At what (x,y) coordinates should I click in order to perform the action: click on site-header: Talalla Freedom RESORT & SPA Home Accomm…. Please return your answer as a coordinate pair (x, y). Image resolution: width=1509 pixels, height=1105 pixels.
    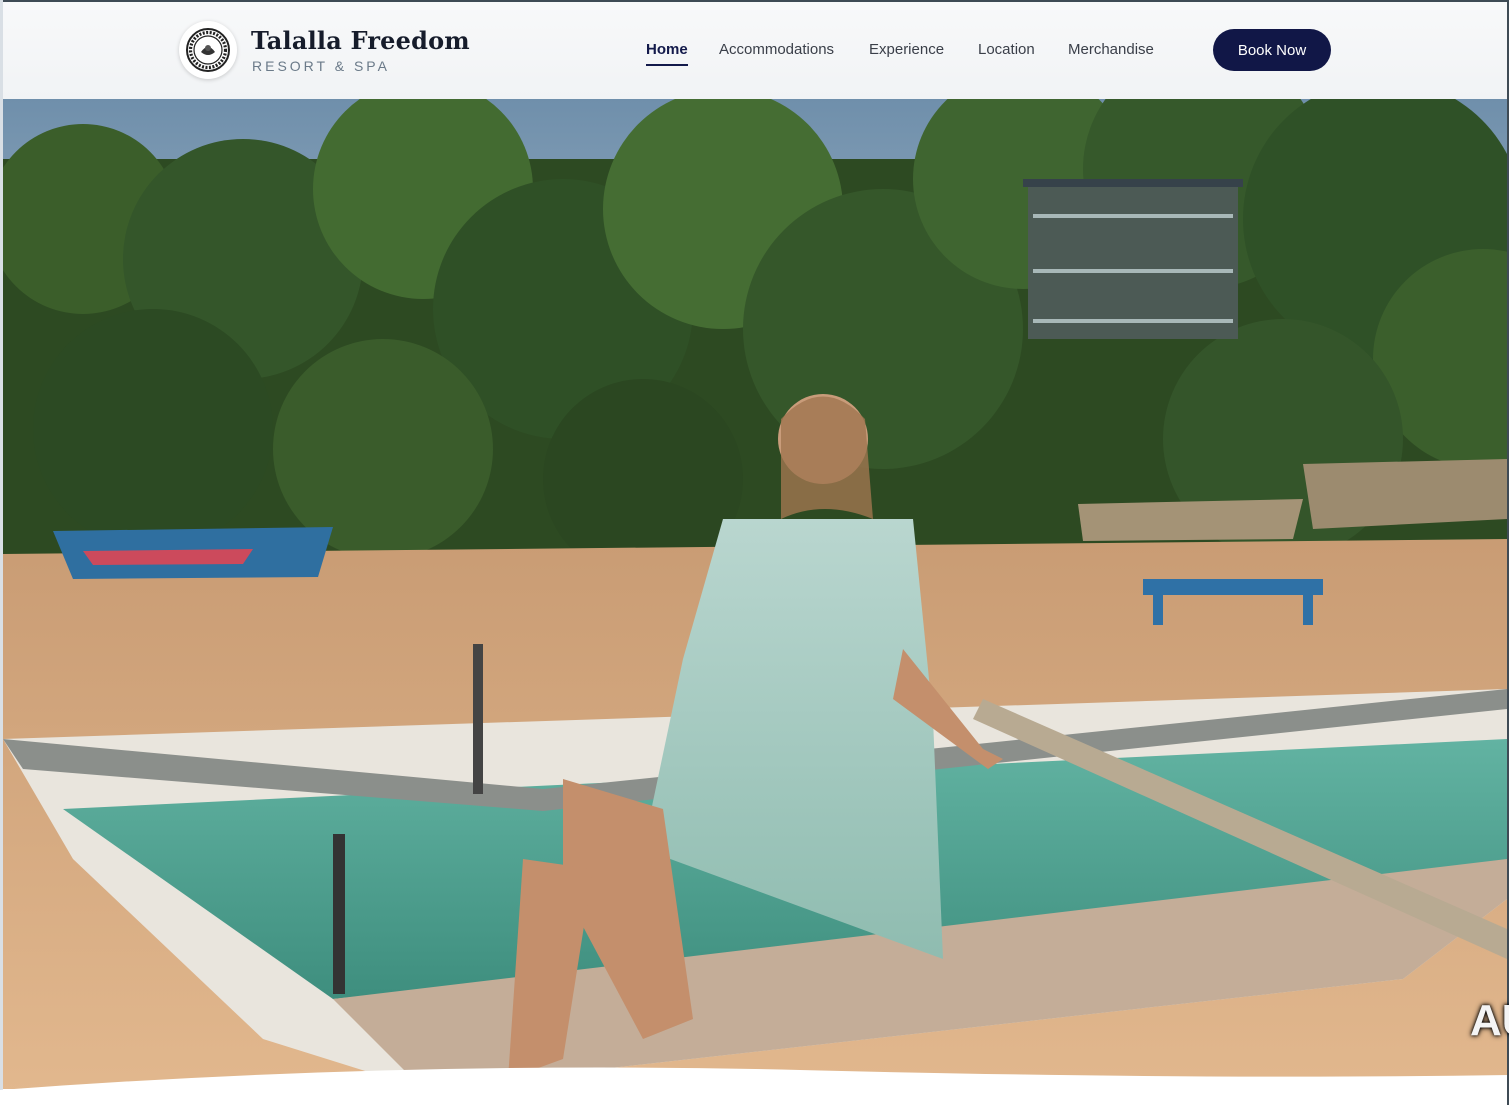
    Looking at the image, I should click on (755, 50).